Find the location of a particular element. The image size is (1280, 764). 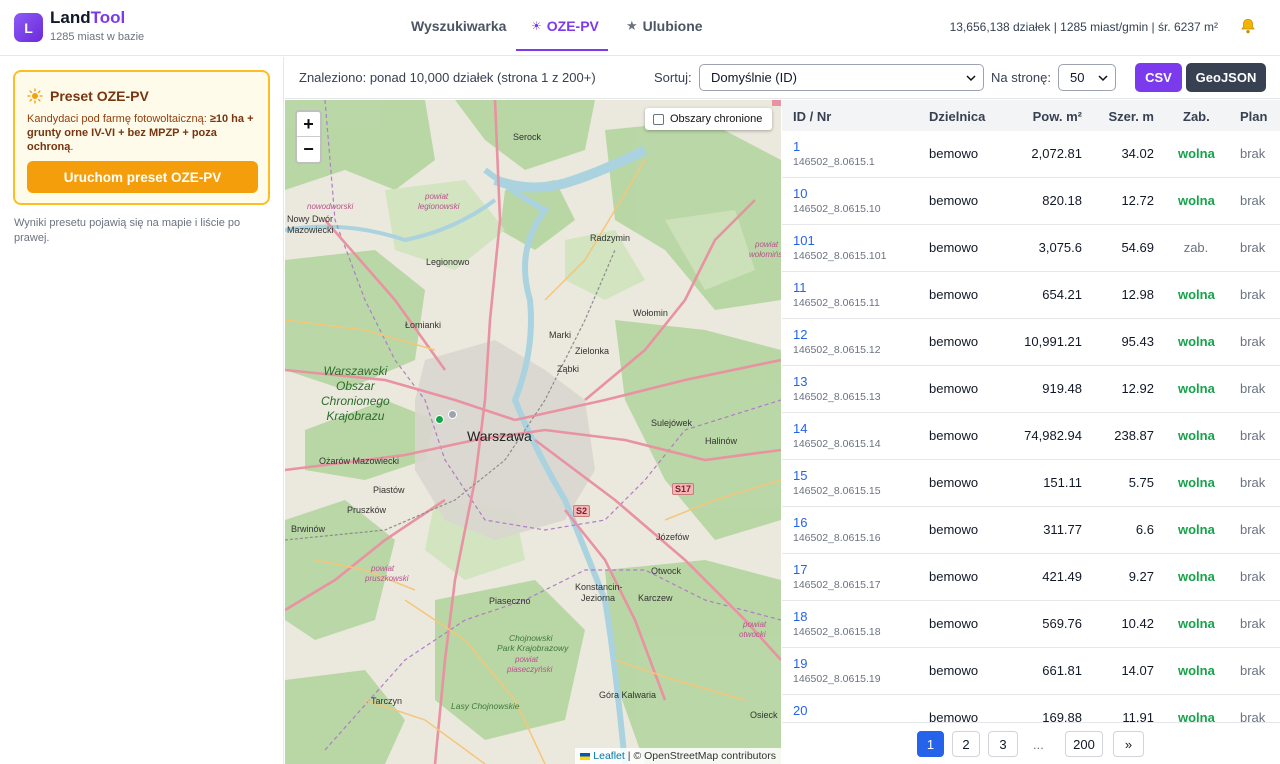

app-logo: L is located at coordinates (28, 27).